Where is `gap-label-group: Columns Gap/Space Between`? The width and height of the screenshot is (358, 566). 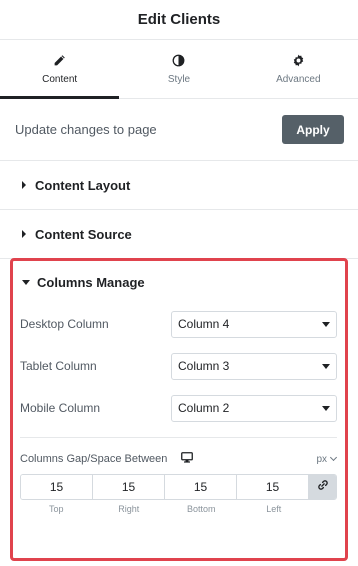
gap-label-group: Columns Gap/Space Between is located at coordinates (107, 459).